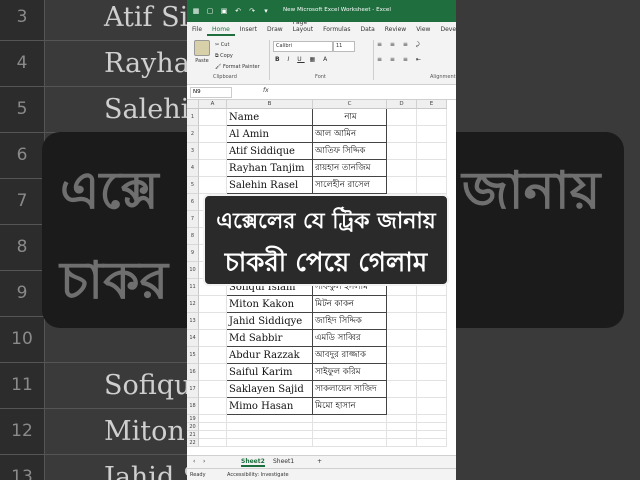 This screenshot has height=480, width=640. What do you see at coordinates (237, 45) in the screenshot?
I see `cut-button: ✂ Cut` at bounding box center [237, 45].